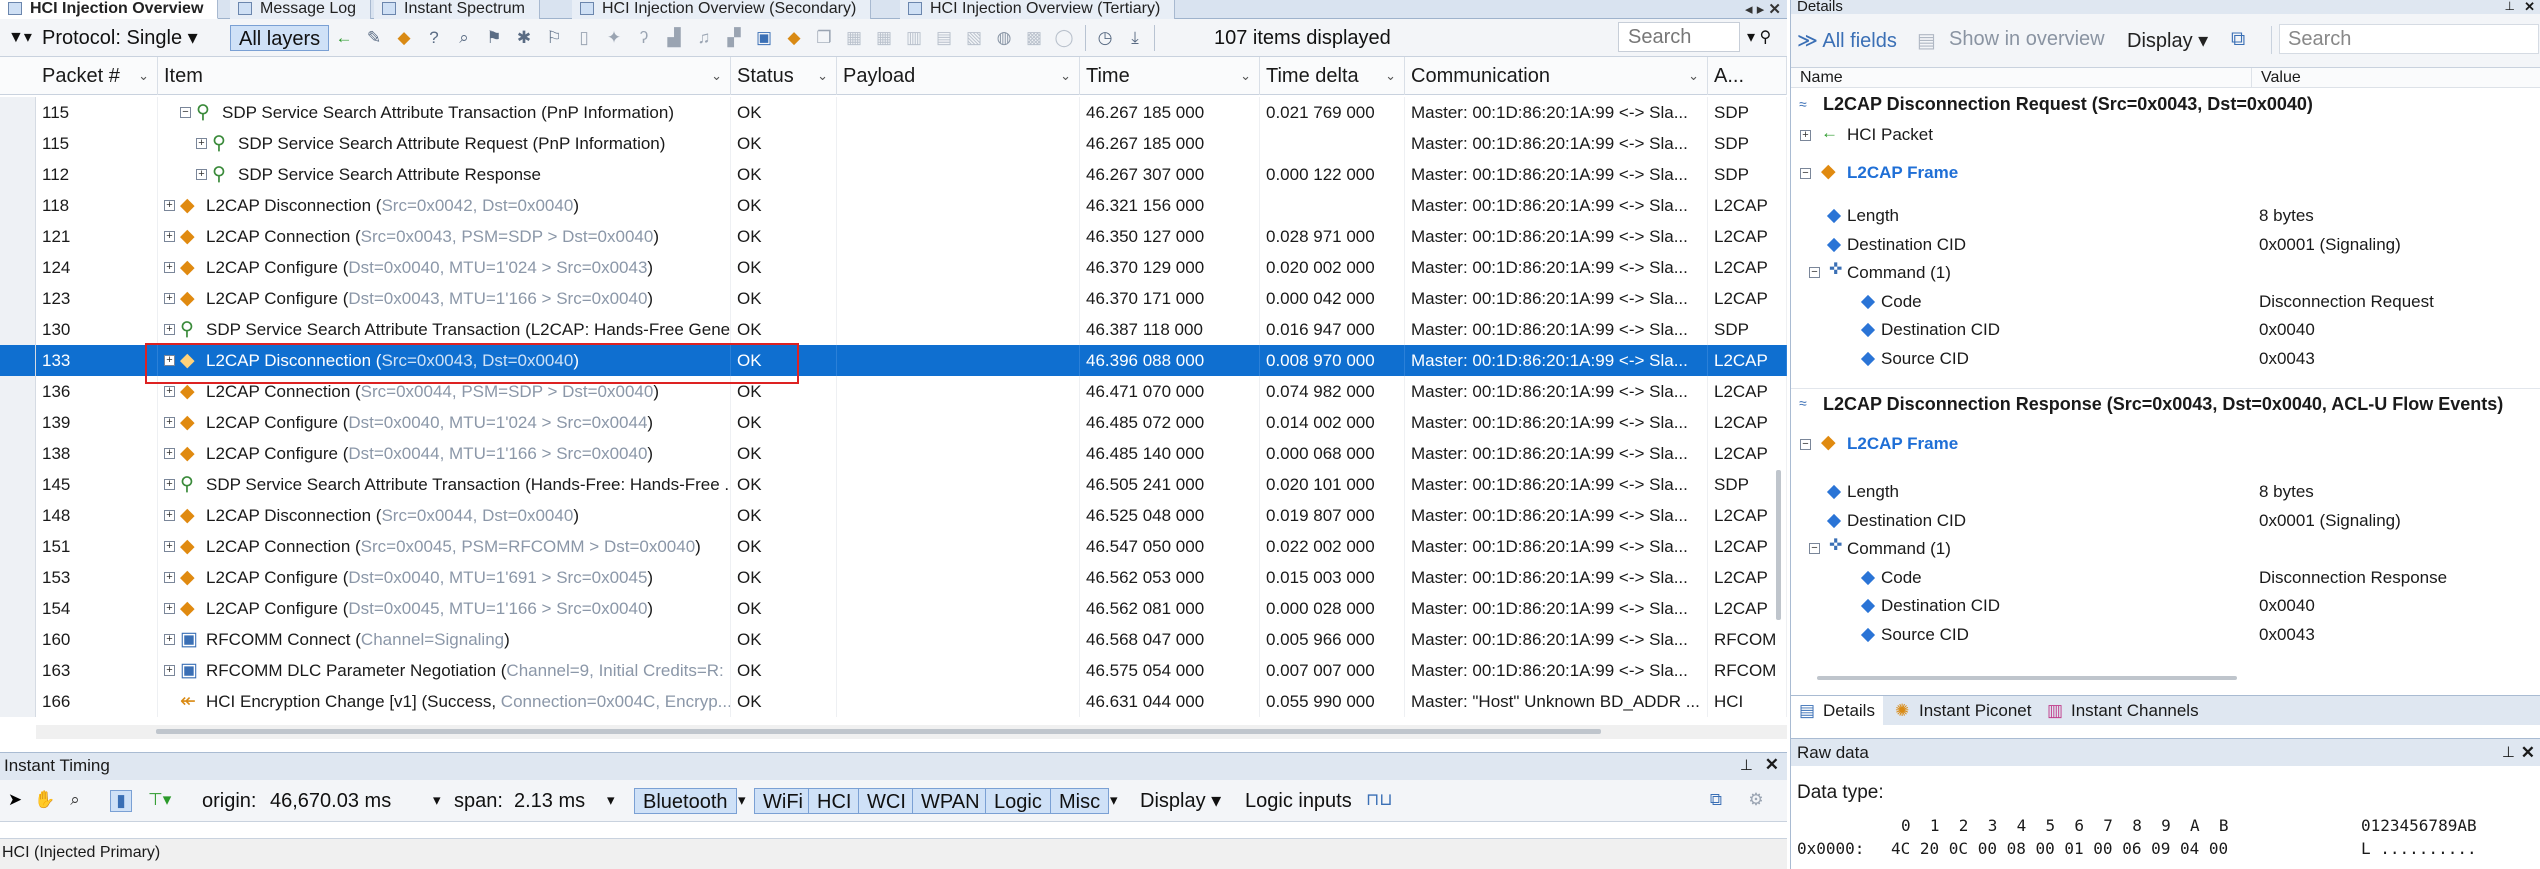  Describe the element at coordinates (1778, 545) in the screenshot. I see `vertical-scrollbar` at that location.